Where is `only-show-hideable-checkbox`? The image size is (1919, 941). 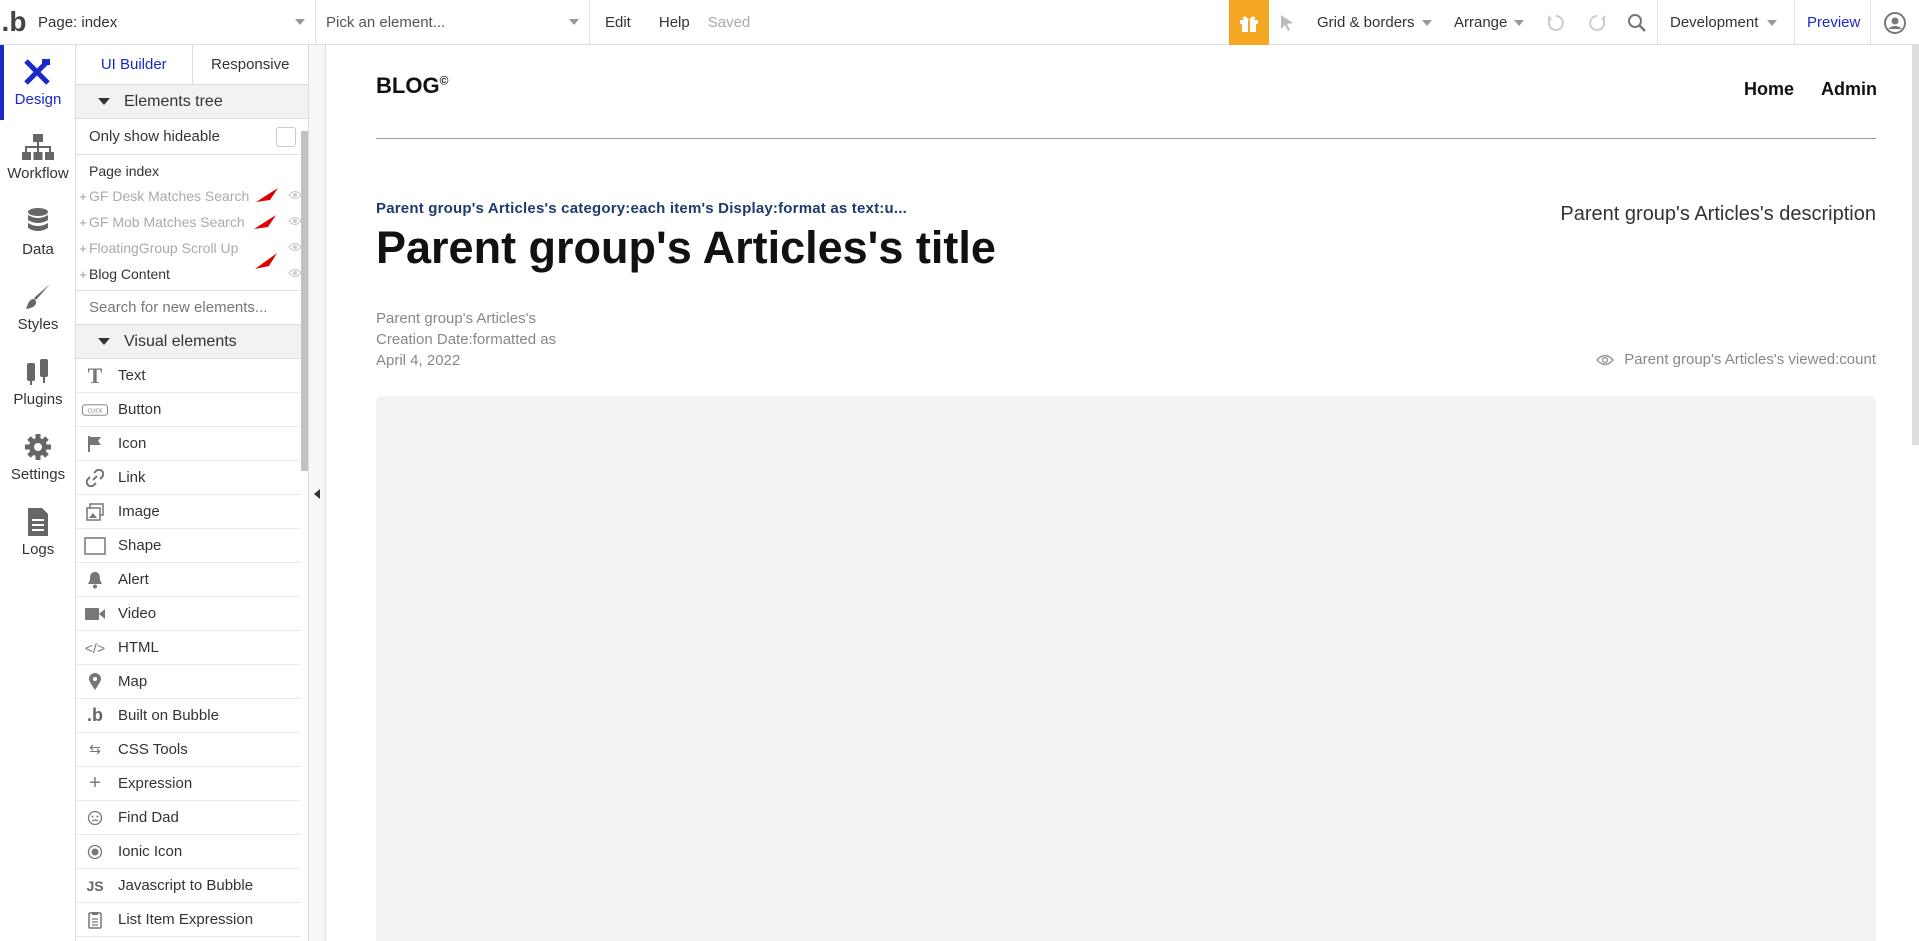 only-show-hideable-checkbox is located at coordinates (286, 136).